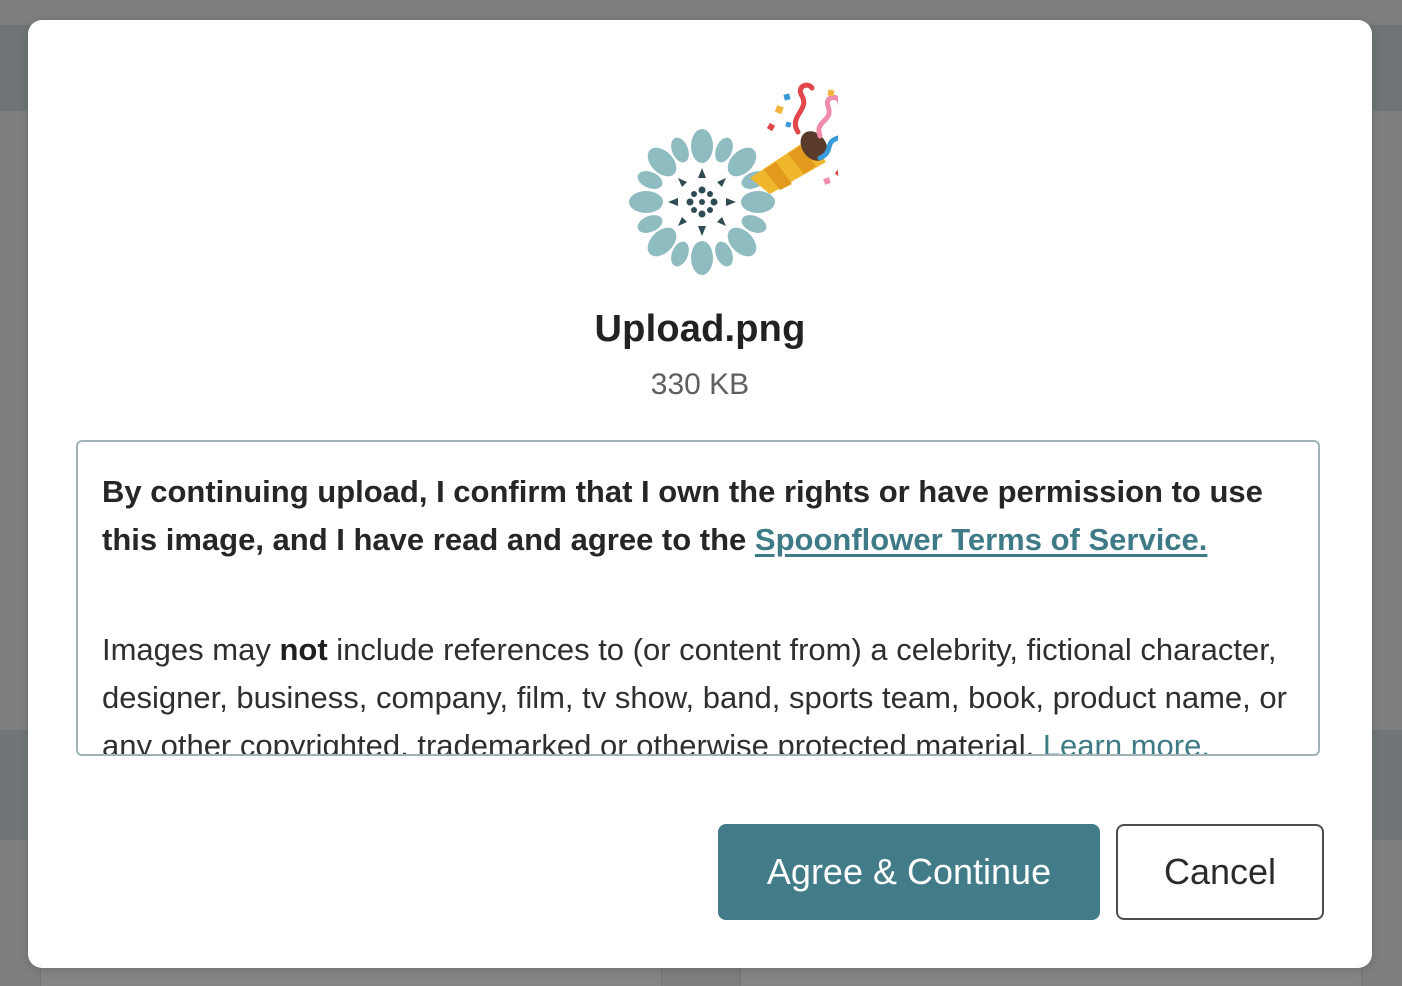 The width and height of the screenshot is (1402, 986). Describe the element at coordinates (909, 872) in the screenshot. I see `agree-continue-button: Agree & Continue` at that location.